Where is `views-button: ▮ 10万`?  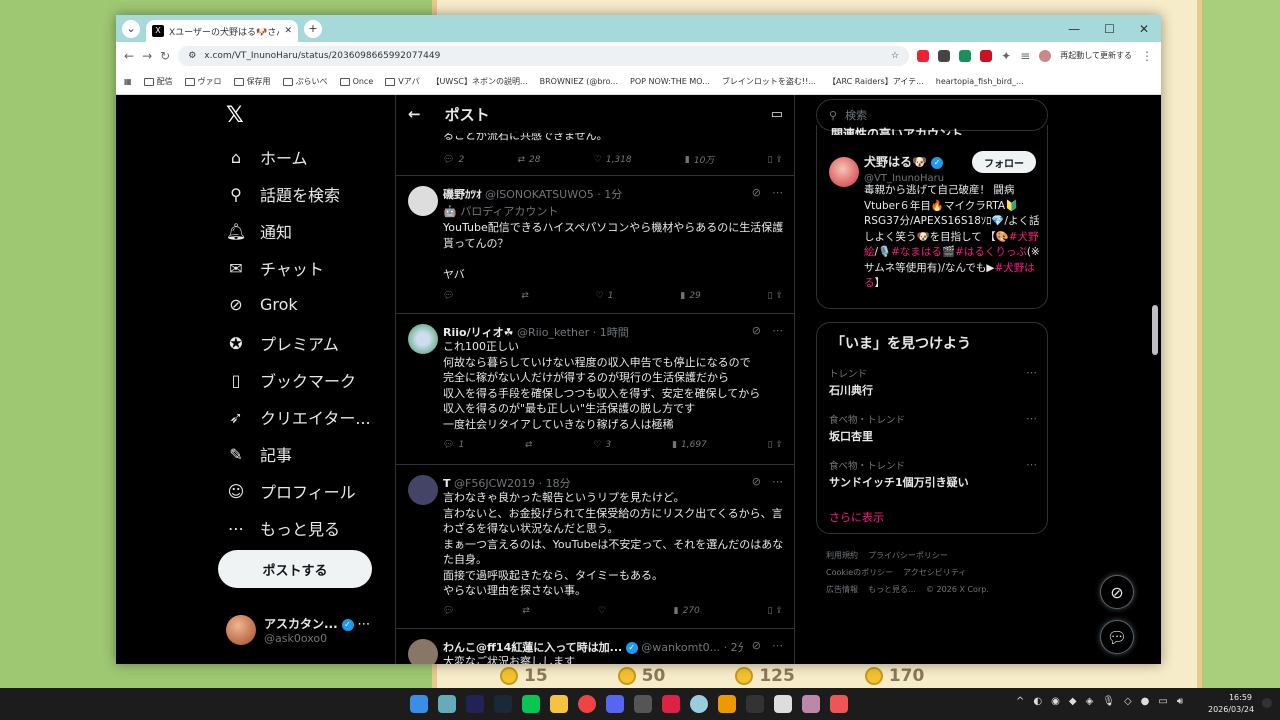 views-button: ▮ 10万 is located at coordinates (699, 160).